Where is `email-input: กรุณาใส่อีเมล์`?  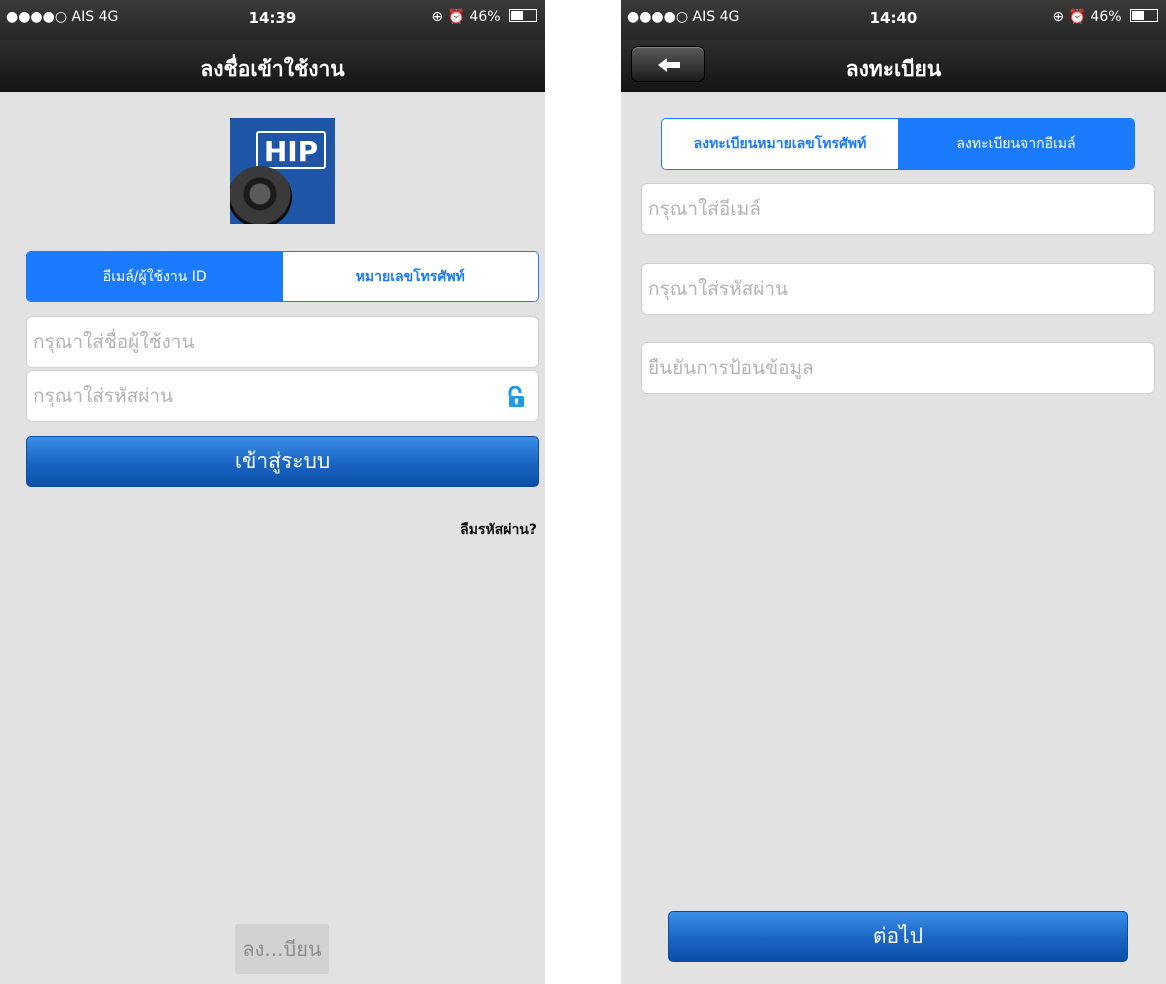 email-input: กรุณาใส่อีเมล์ is located at coordinates (898, 209).